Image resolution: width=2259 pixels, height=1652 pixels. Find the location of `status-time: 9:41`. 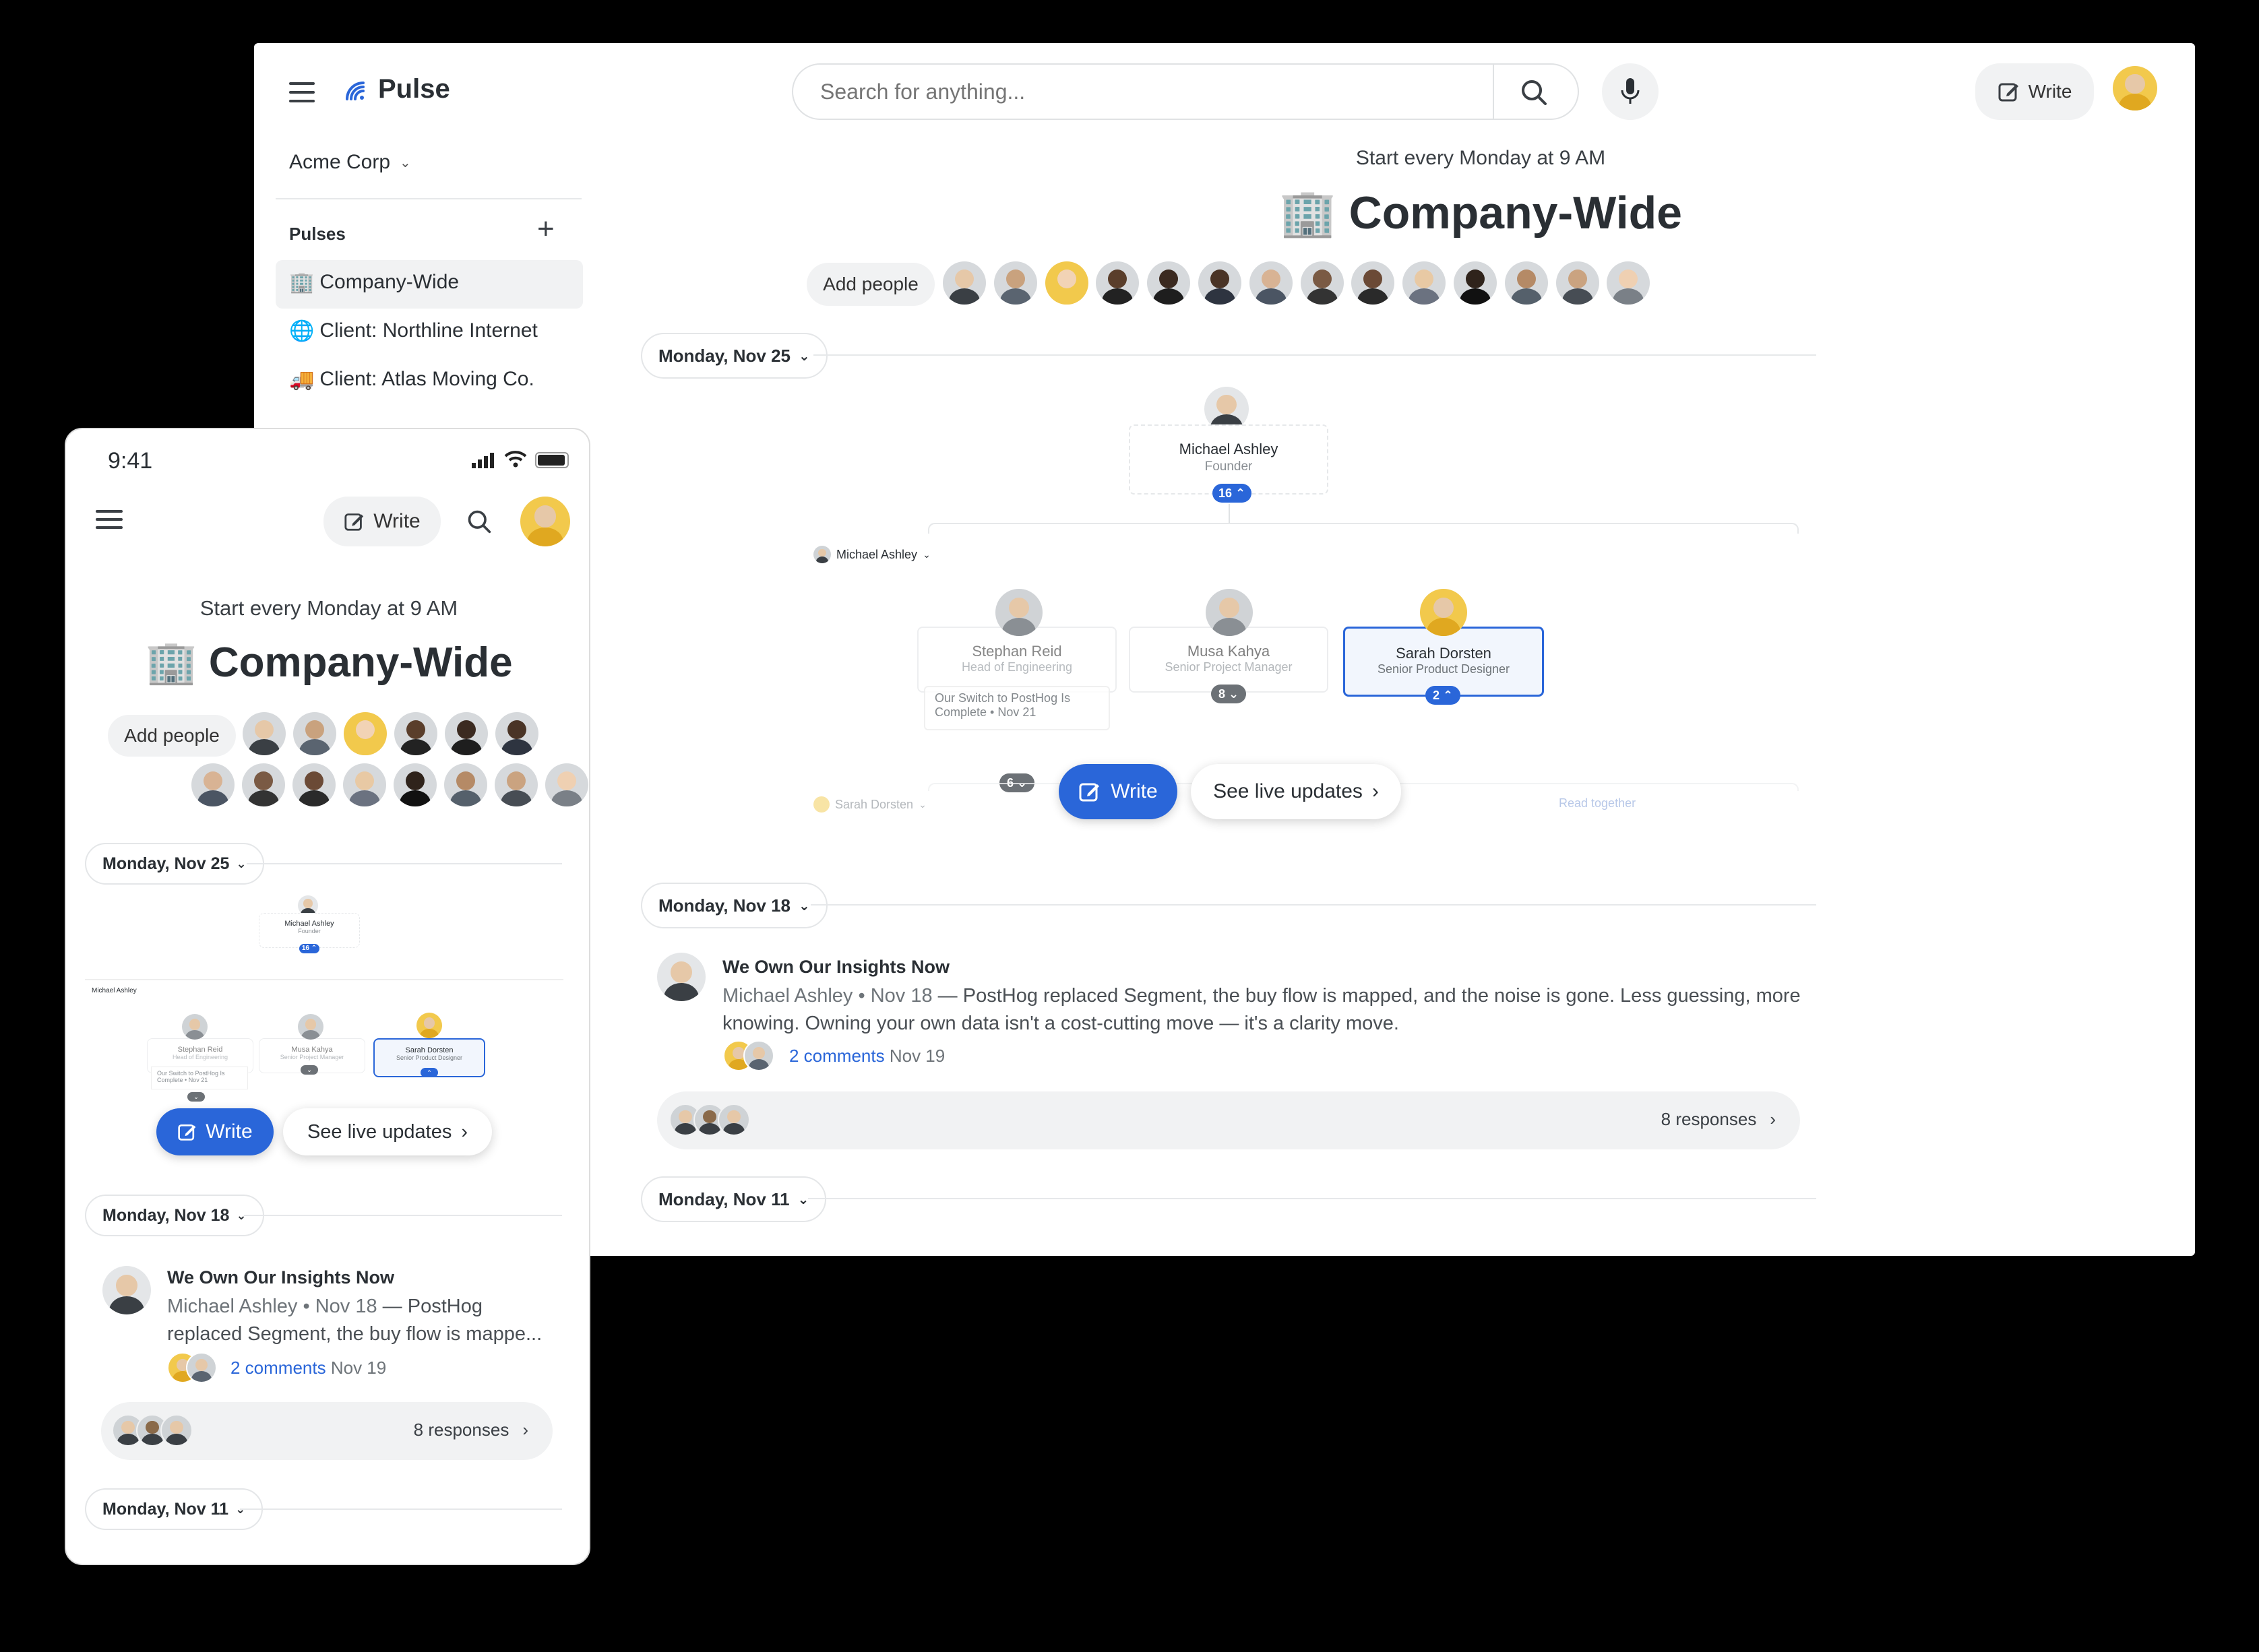

status-time: 9:41 is located at coordinates (130, 461).